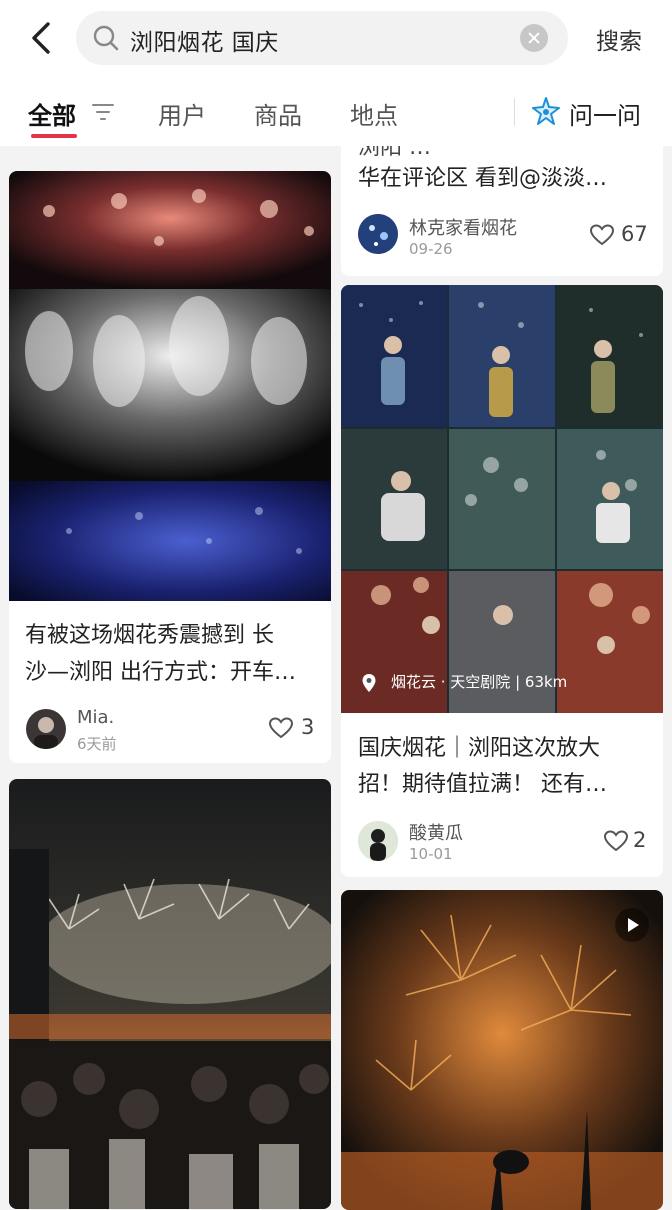  Describe the element at coordinates (374, 113) in the screenshot. I see `tab-places: 地点` at that location.